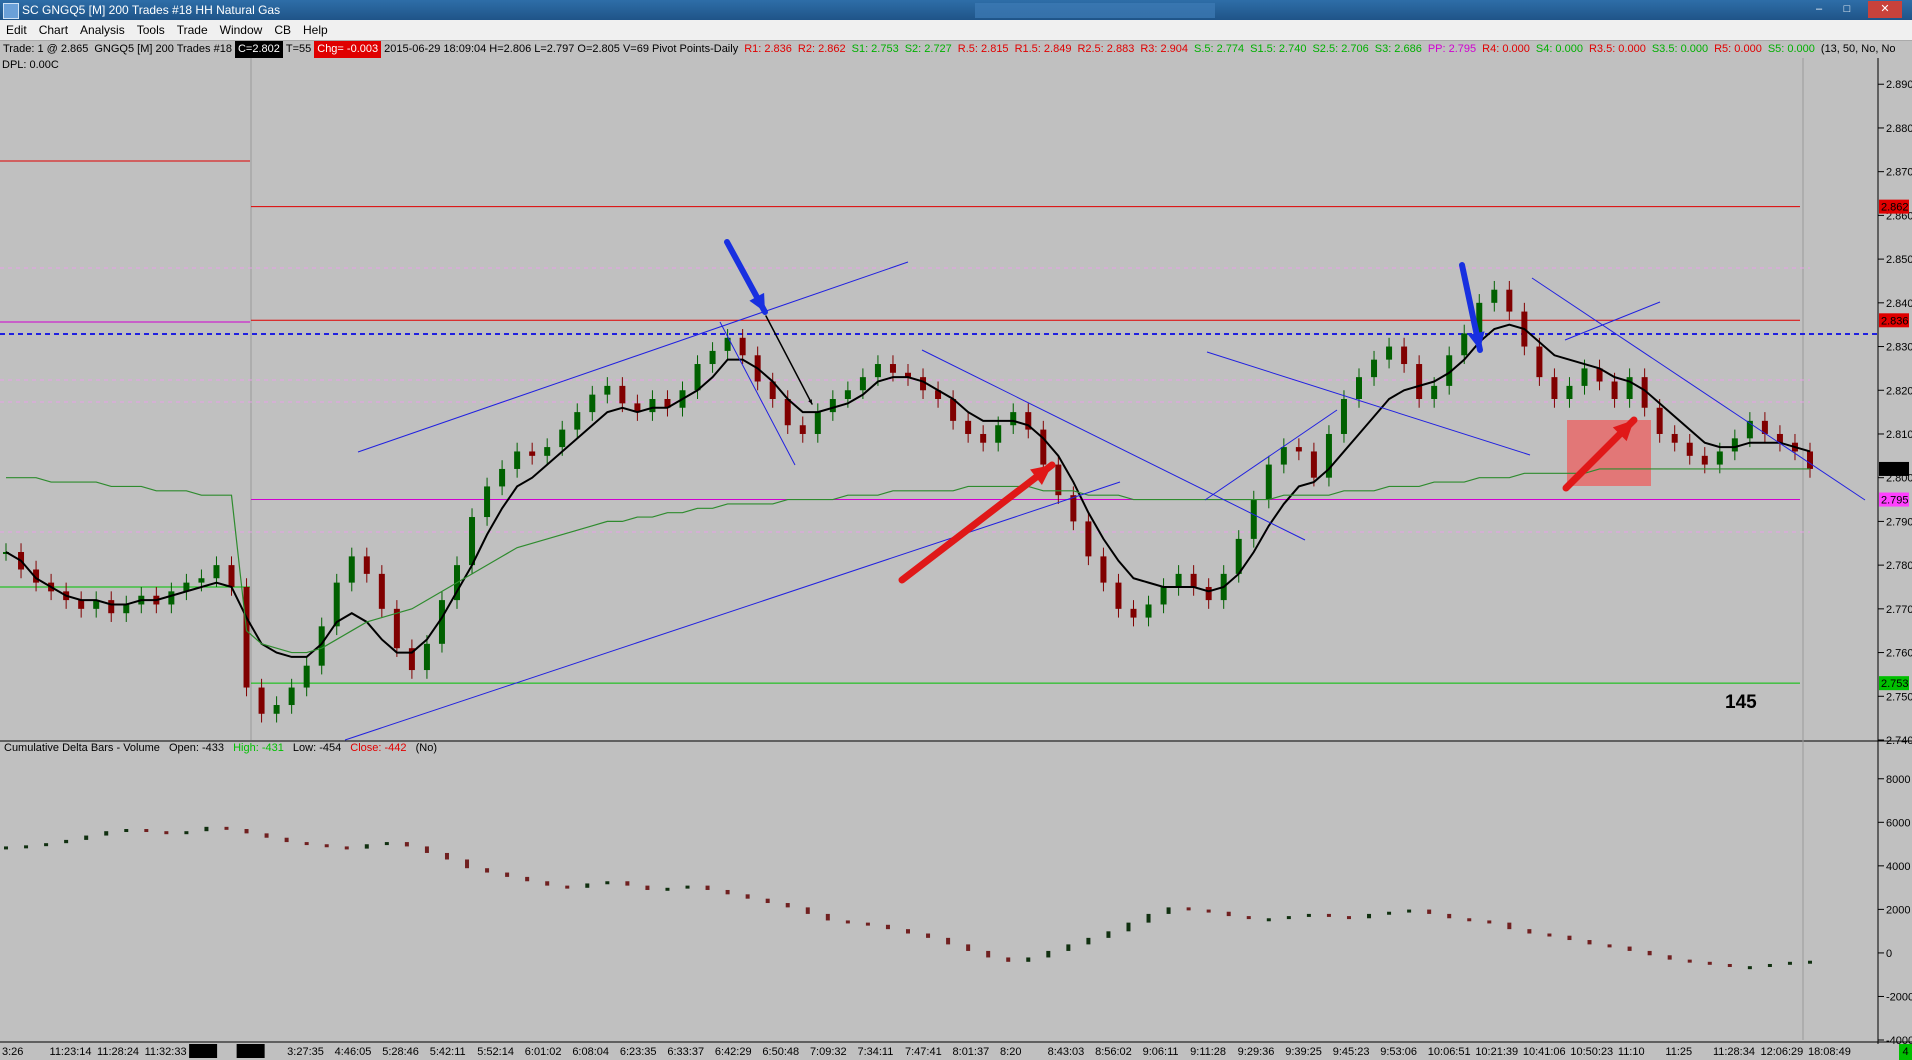 This screenshot has height=1060, width=1912. What do you see at coordinates (1899, 522) in the screenshot?
I see `price-tick-5: 2.790` at bounding box center [1899, 522].